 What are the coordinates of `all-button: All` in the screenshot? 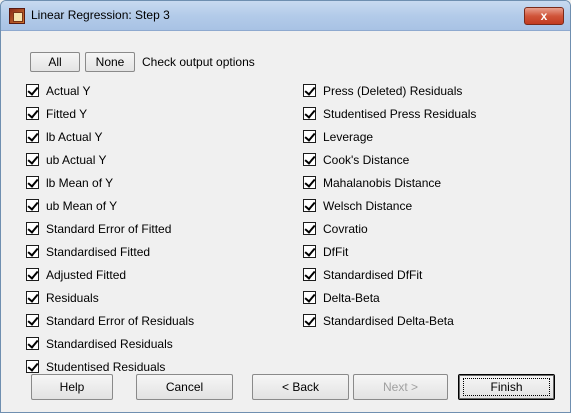 It's located at (55, 62).